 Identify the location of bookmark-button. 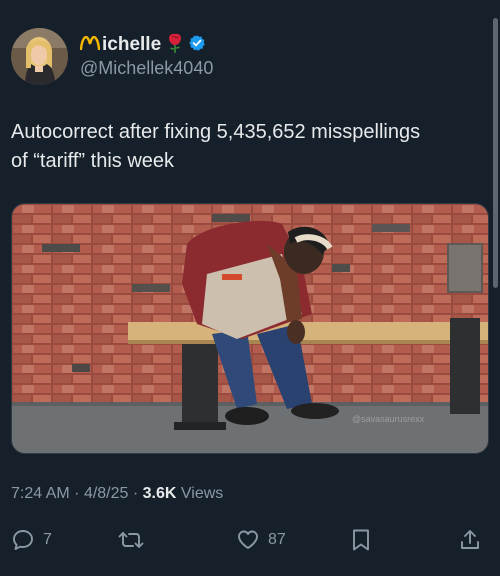
(361, 540).